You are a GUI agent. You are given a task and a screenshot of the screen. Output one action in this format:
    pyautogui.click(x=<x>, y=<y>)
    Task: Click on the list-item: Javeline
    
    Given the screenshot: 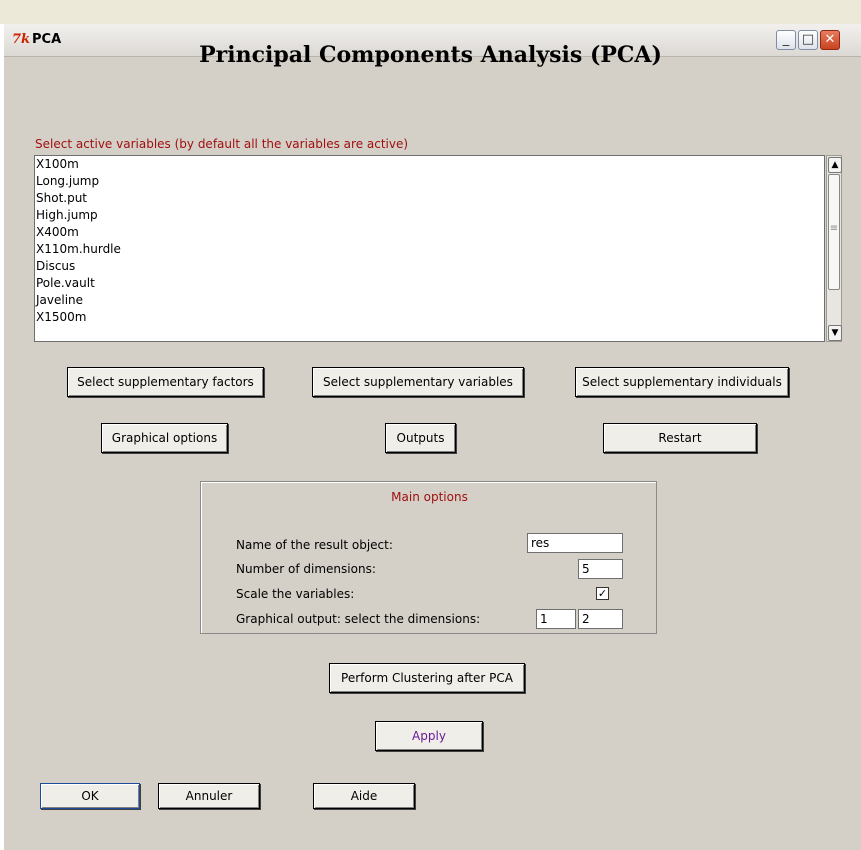 What is the action you would take?
    pyautogui.click(x=429, y=300)
    